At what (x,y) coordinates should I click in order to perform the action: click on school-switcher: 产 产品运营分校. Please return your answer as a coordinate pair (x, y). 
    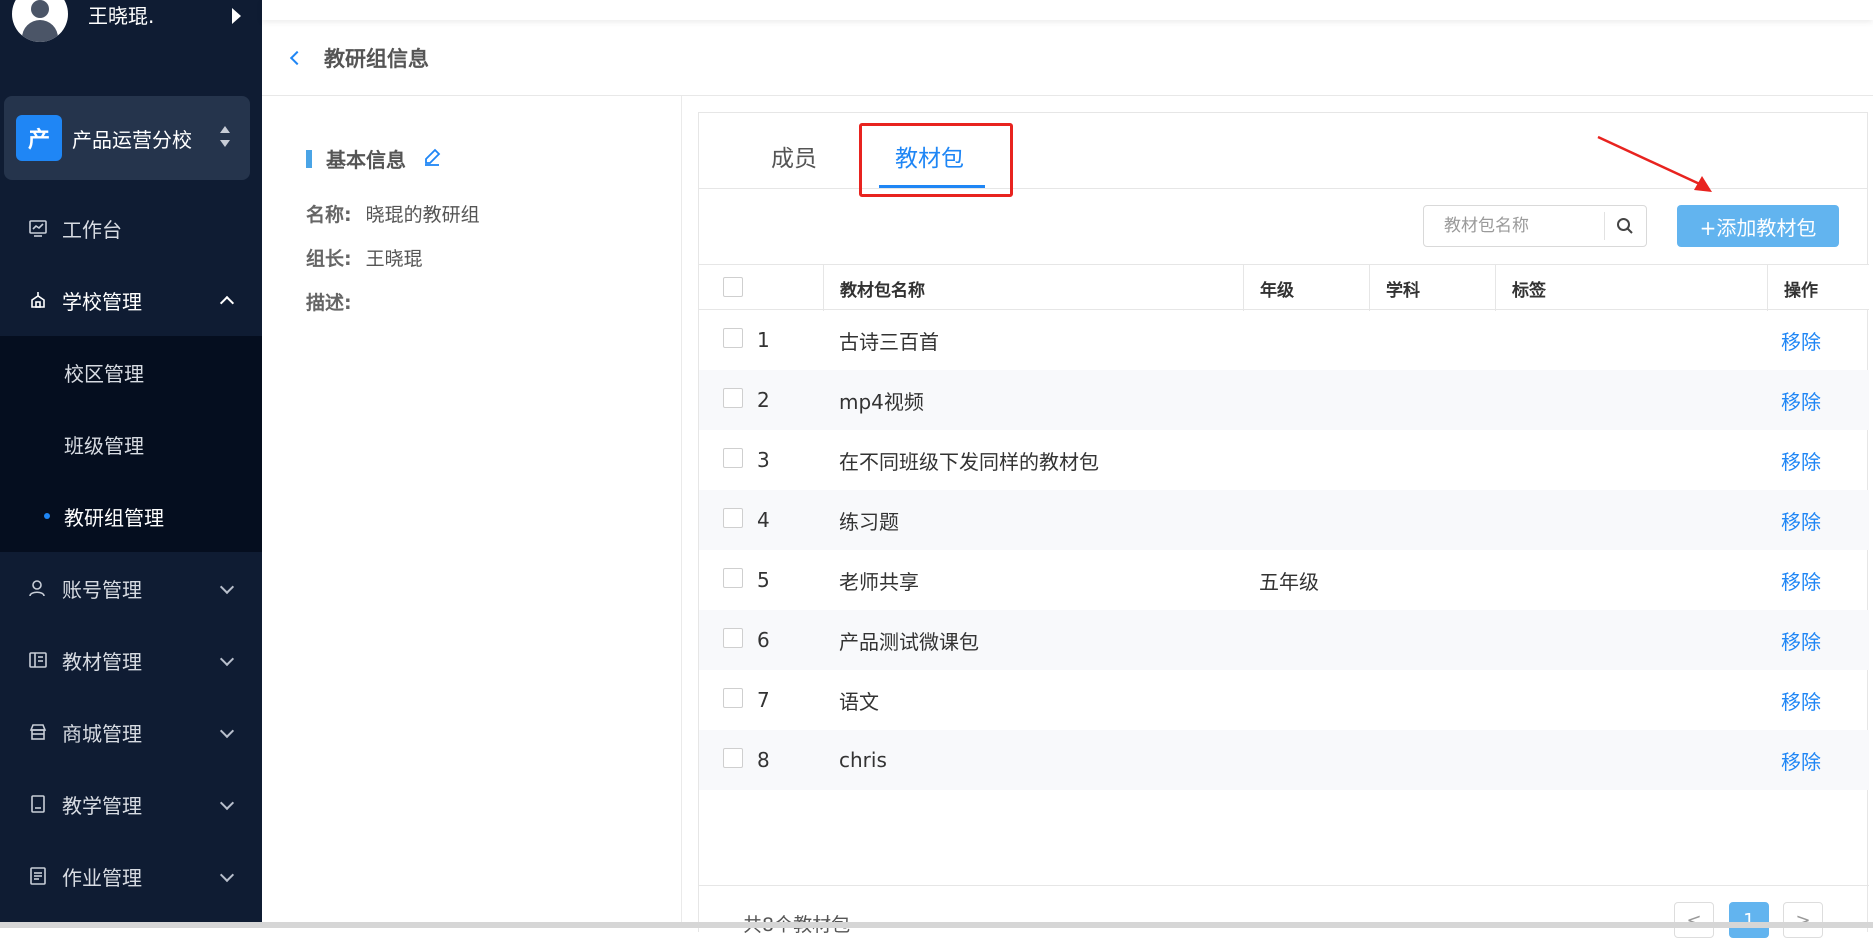
    Looking at the image, I should click on (127, 138).